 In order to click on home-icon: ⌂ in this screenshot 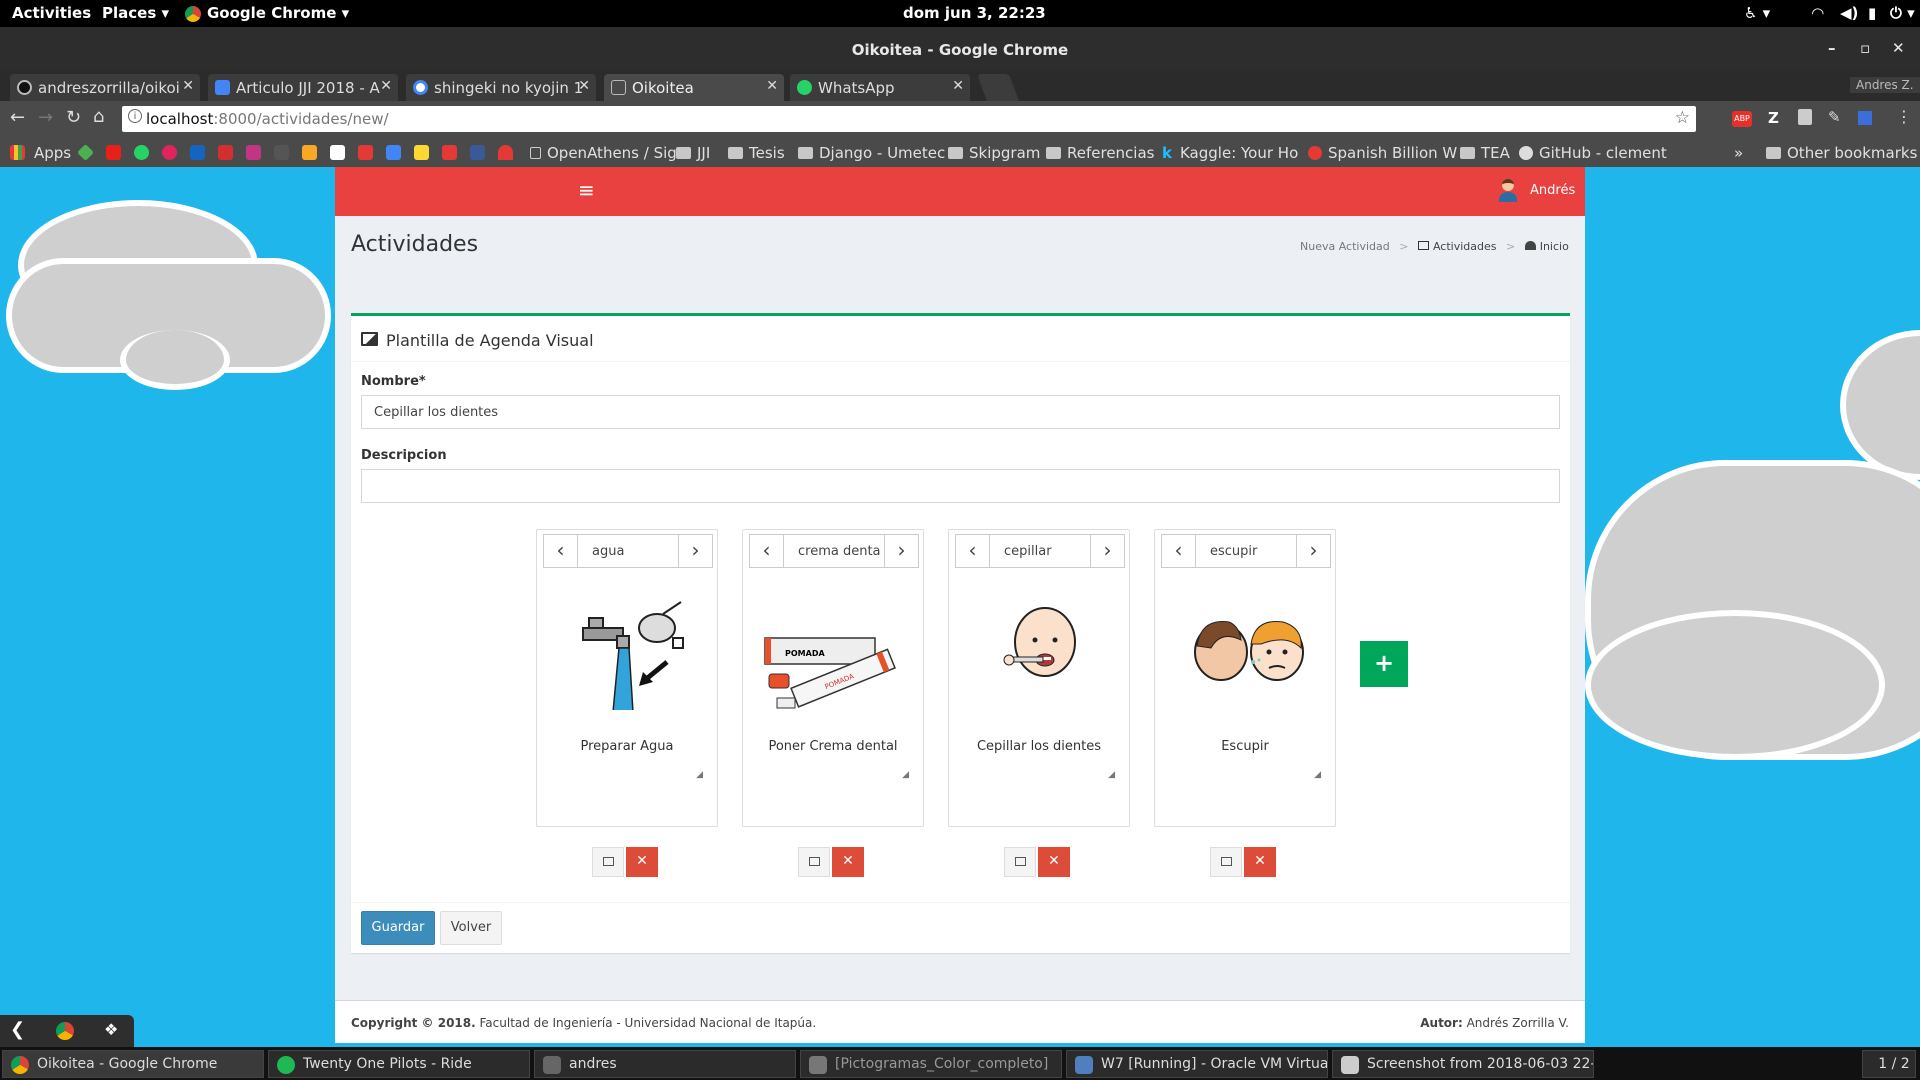, I will do `click(98, 116)`.